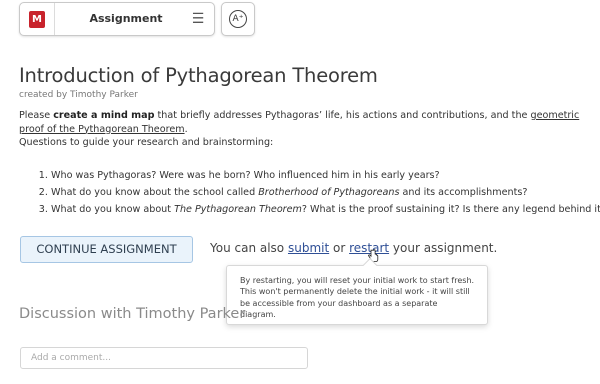 The height and width of the screenshot is (384, 600). What do you see at coordinates (198, 75) in the screenshot?
I see `page-title: Introduction of Pythagorean Theorem` at bounding box center [198, 75].